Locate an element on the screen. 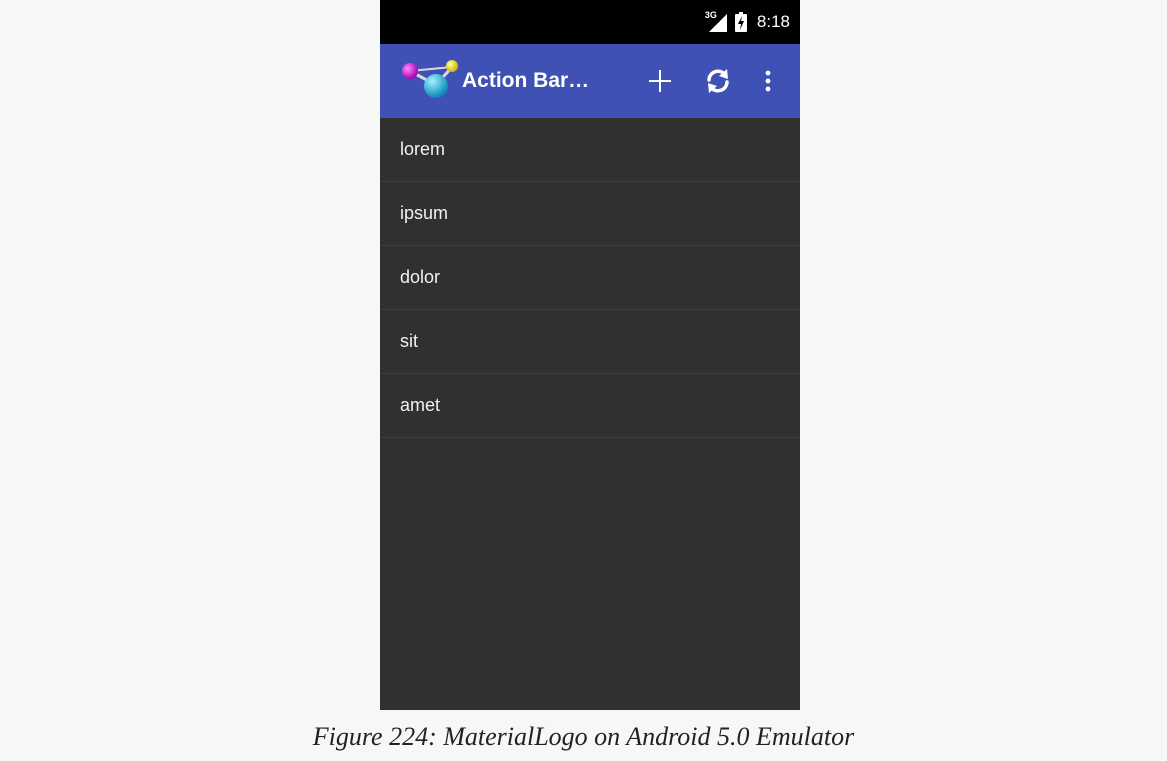 Image resolution: width=1167 pixels, height=761 pixels. refresh-icon is located at coordinates (718, 81).